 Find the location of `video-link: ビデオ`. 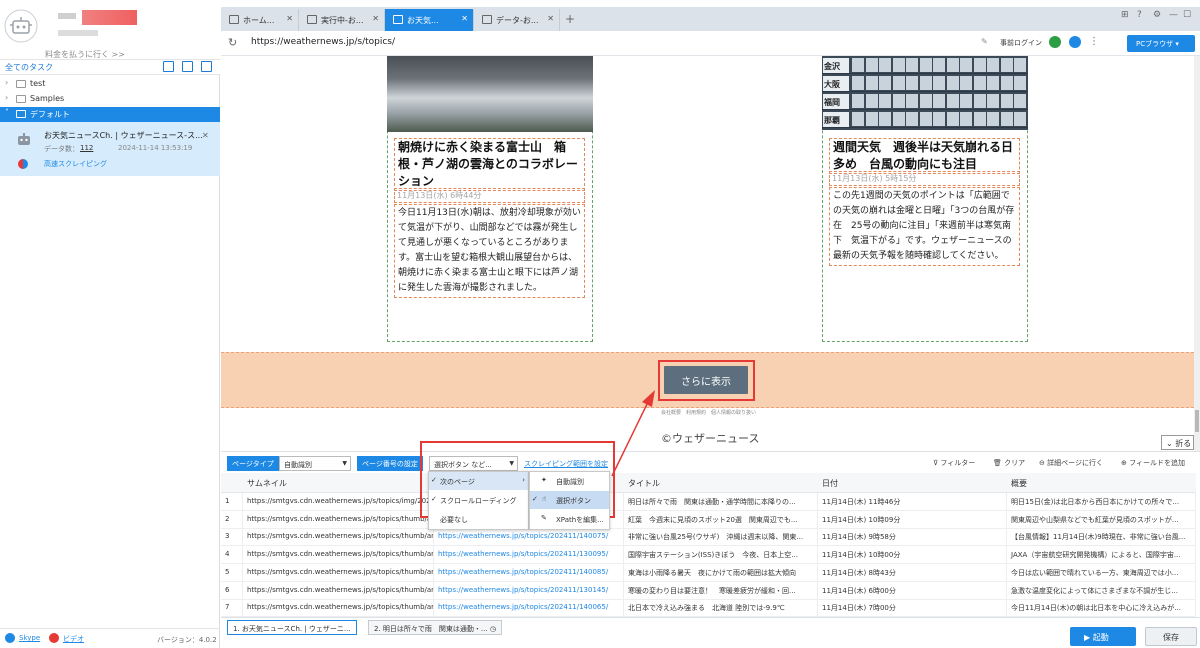

video-link: ビデオ is located at coordinates (73, 639).